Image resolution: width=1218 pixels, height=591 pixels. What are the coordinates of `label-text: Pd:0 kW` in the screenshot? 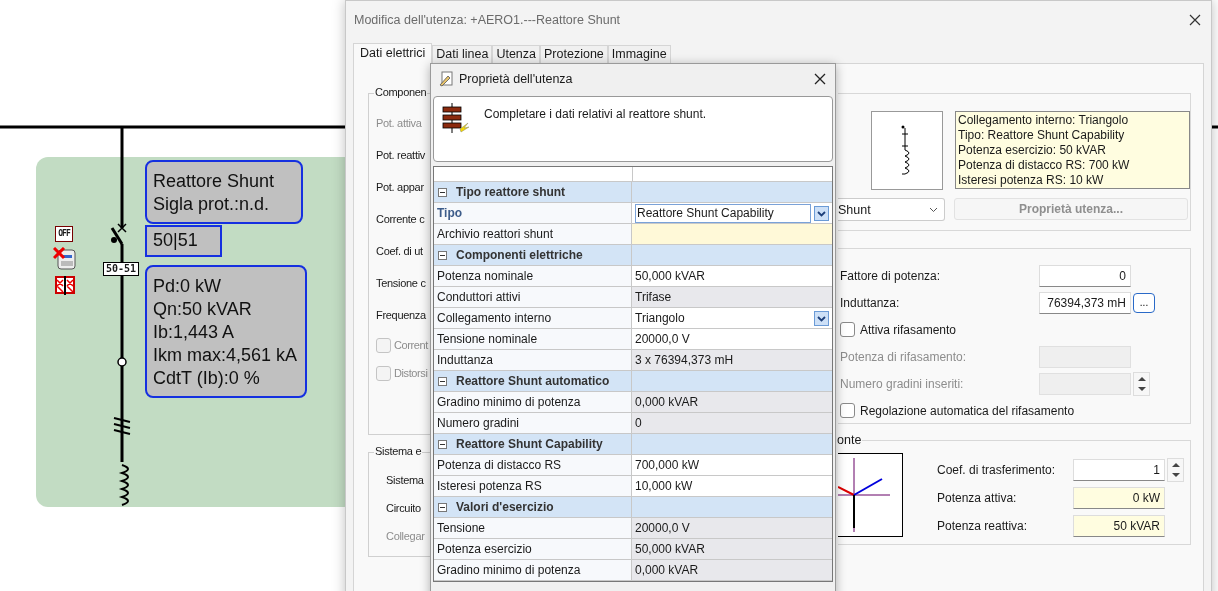 It's located at (188, 286).